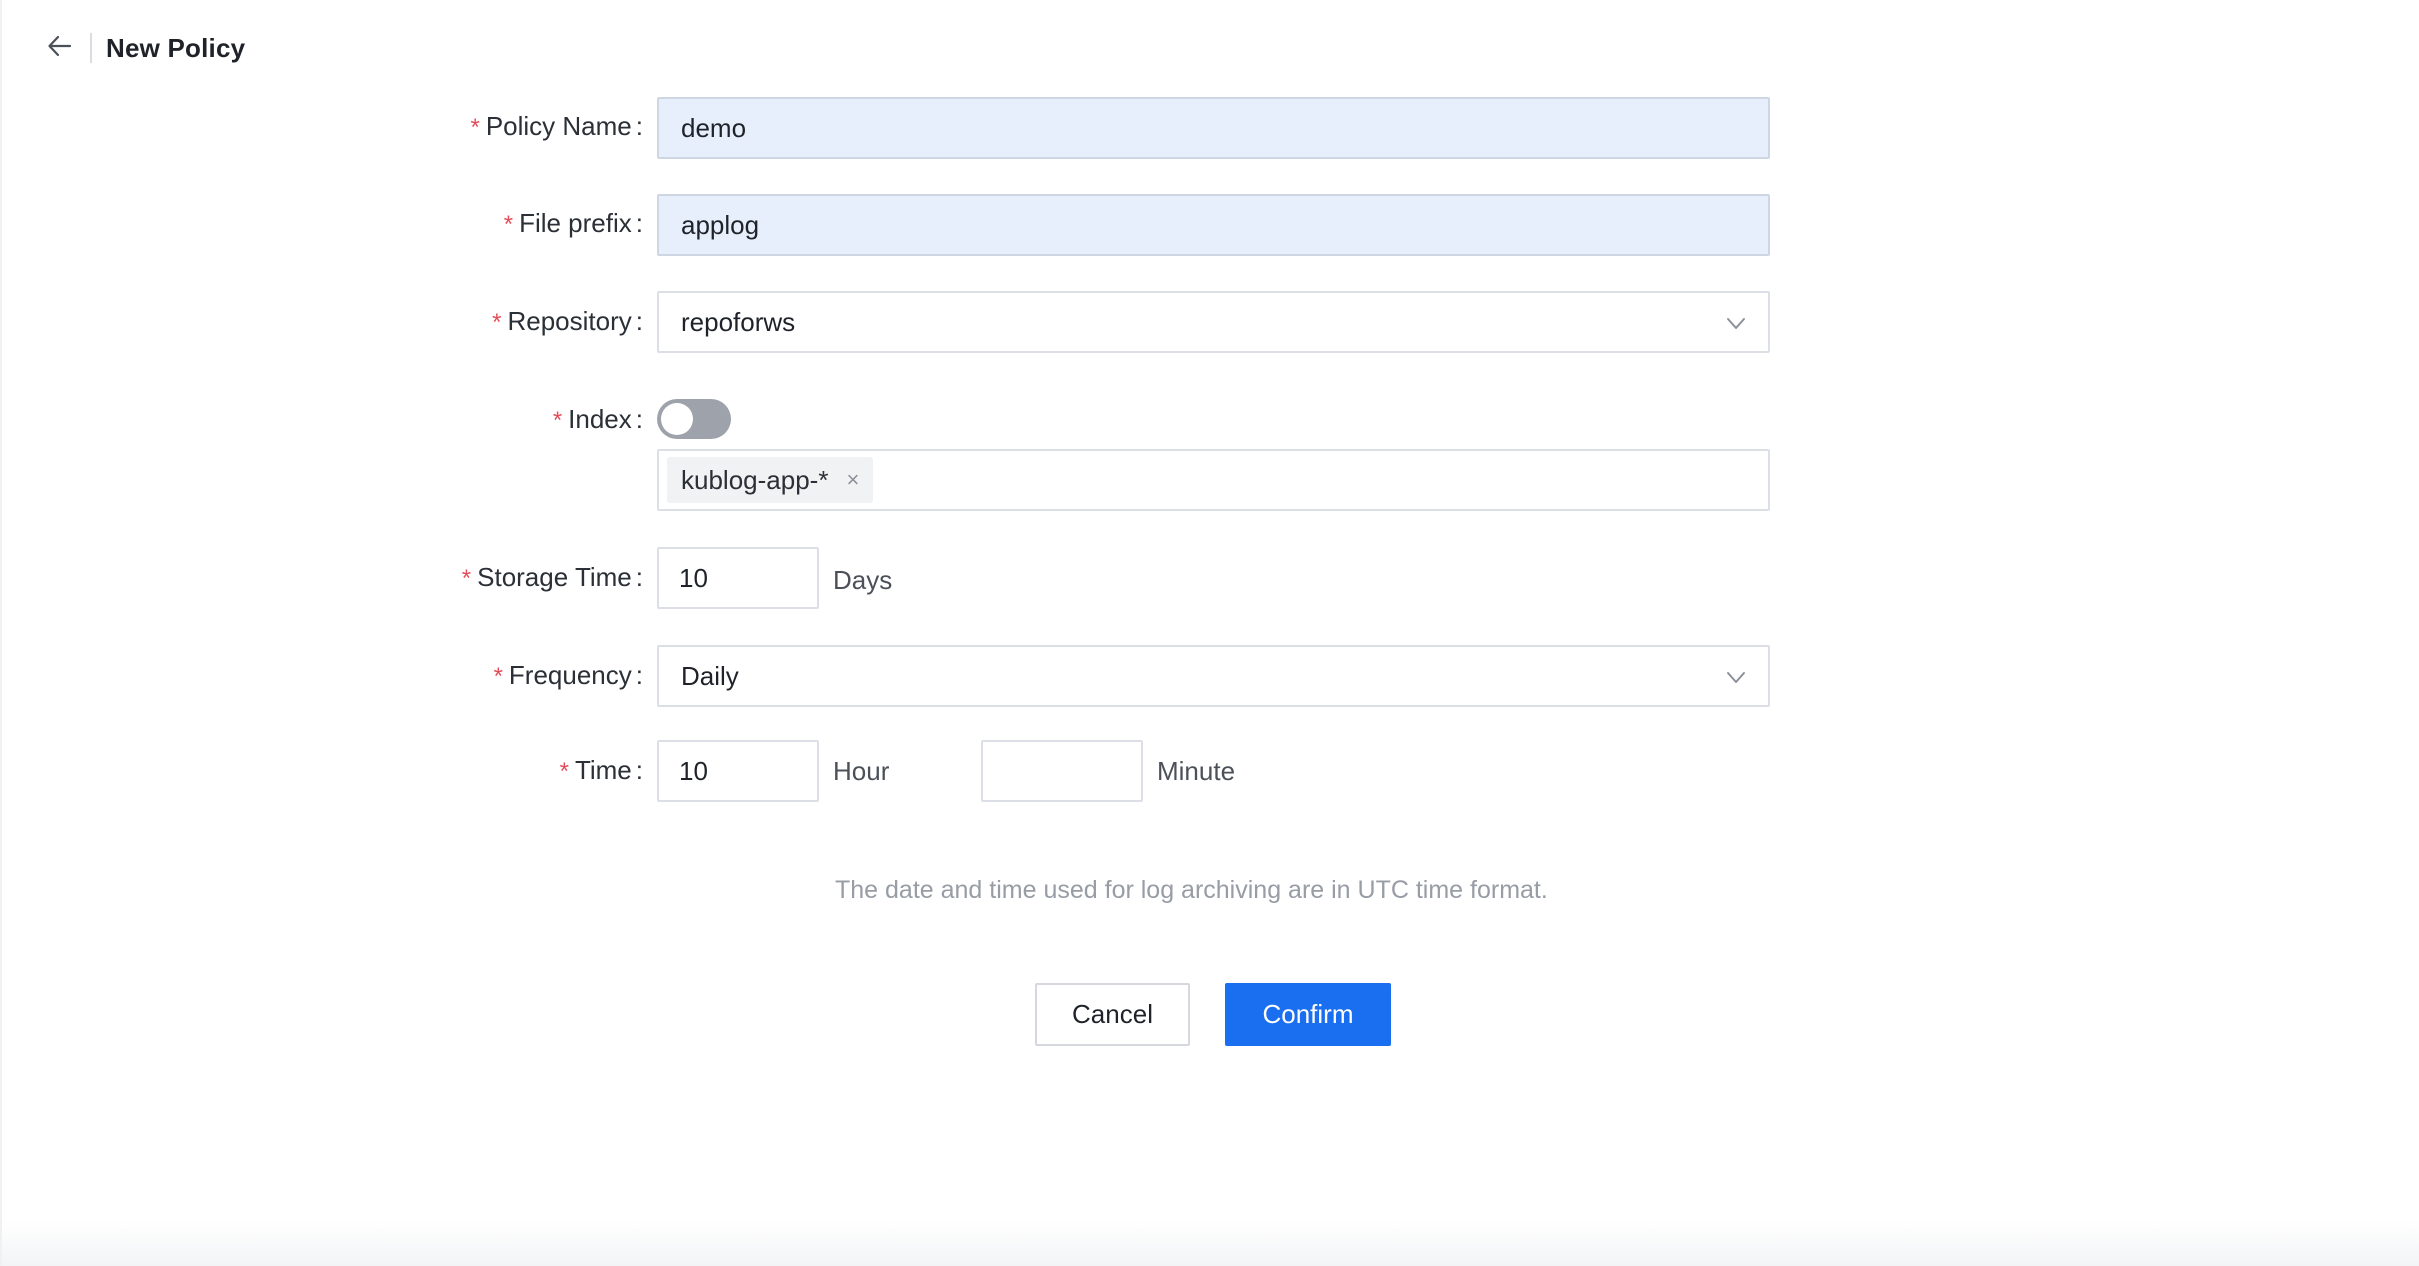  Describe the element at coordinates (863, 579) in the screenshot. I see `storage-time-unit: Days` at that location.